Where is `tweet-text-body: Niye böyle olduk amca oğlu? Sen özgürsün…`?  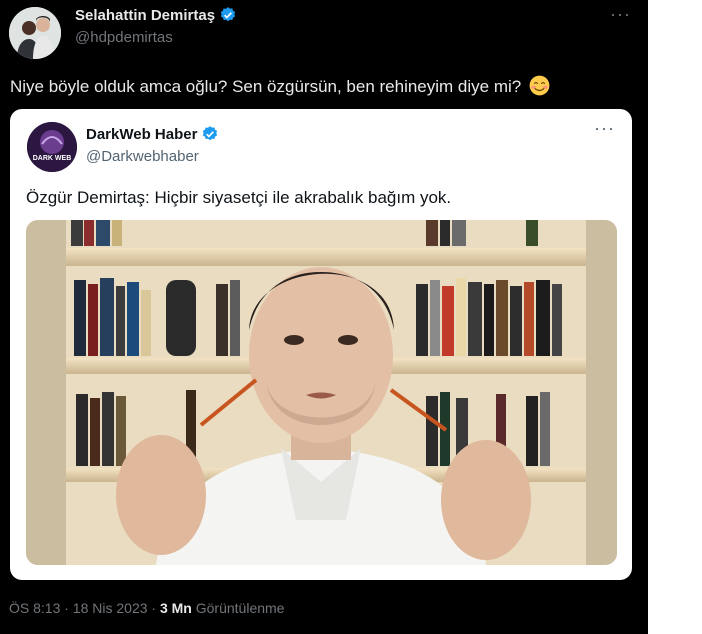
tweet-text-body: Niye böyle olduk amca oğlu? Sen özgürsün… is located at coordinates (266, 86).